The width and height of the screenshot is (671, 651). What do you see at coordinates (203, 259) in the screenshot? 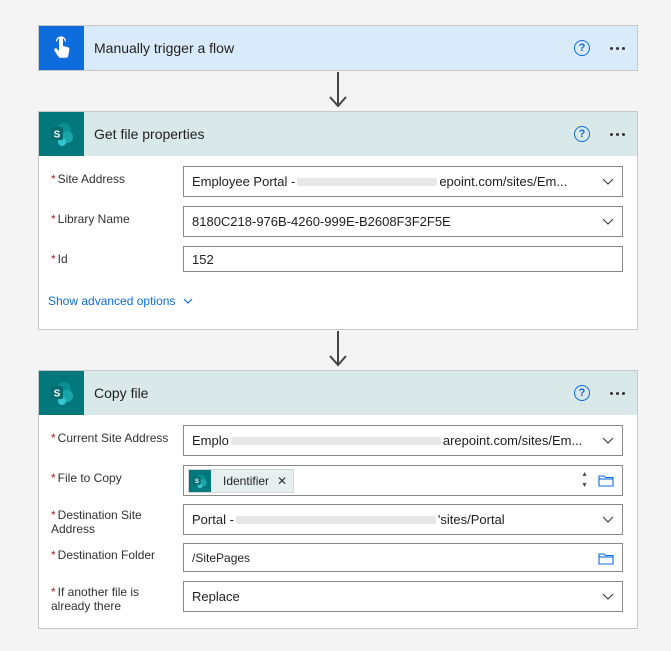
I see `id-value: 152` at bounding box center [203, 259].